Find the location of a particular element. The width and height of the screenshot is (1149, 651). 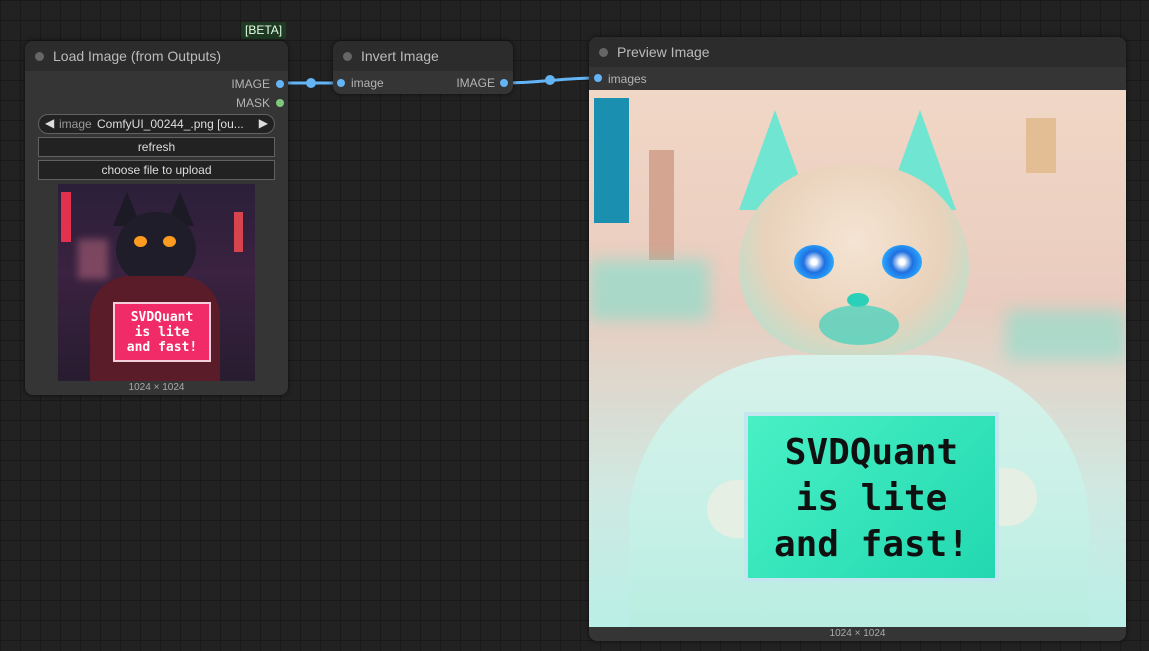

cat-head is located at coordinates (156, 247).